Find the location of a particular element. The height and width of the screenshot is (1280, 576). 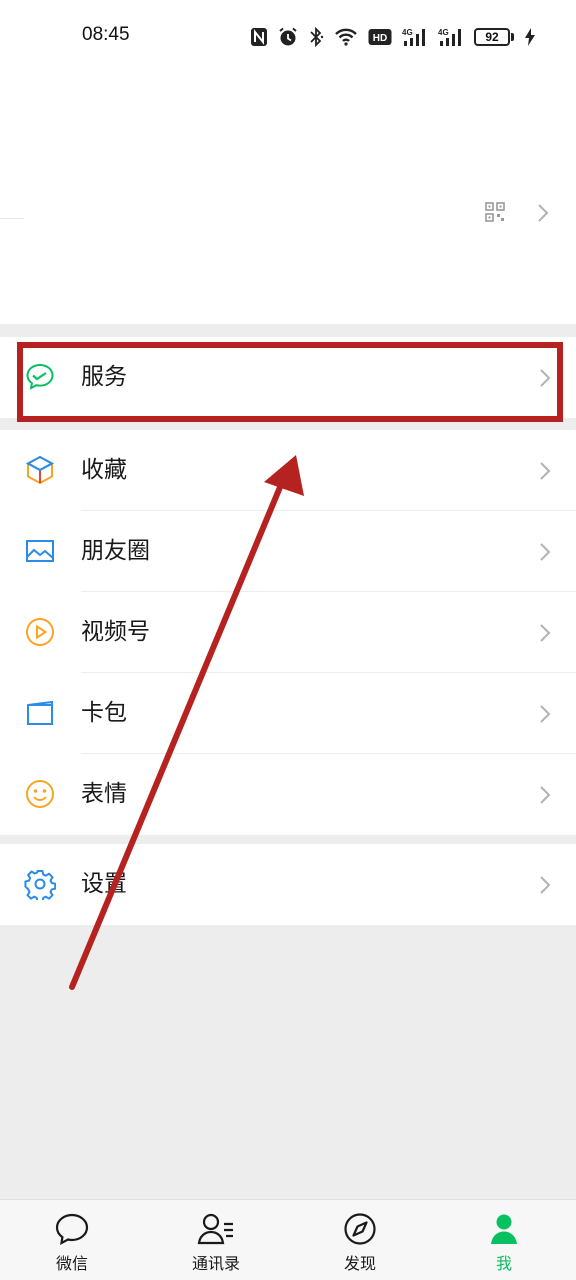

menu-item-card-wallet: 卡包 is located at coordinates (288, 713).